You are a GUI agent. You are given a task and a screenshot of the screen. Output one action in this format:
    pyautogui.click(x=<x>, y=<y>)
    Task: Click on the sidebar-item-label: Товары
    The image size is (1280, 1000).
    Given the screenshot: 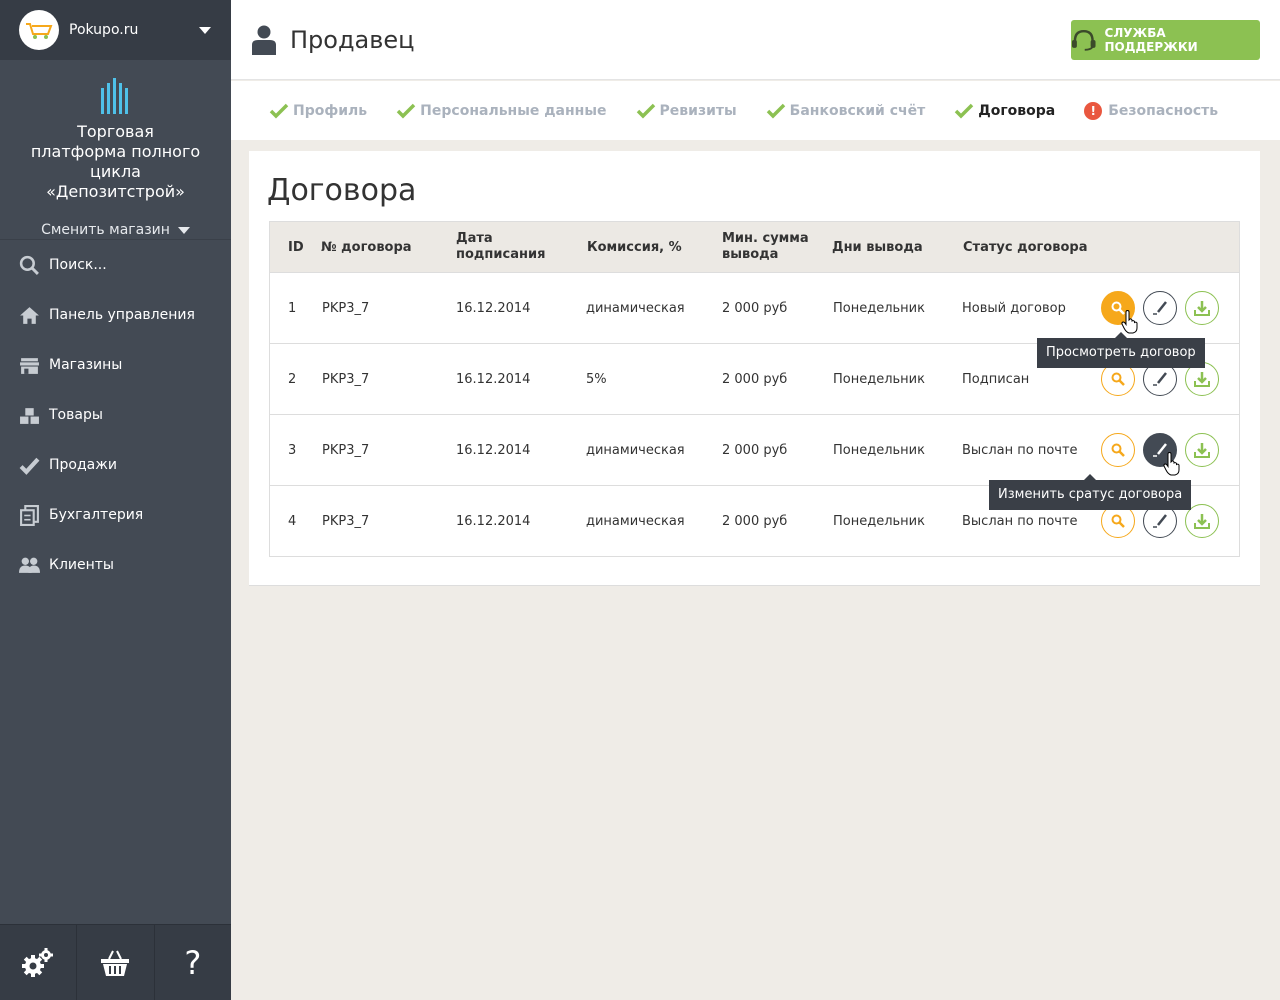 What is the action you would take?
    pyautogui.click(x=76, y=415)
    